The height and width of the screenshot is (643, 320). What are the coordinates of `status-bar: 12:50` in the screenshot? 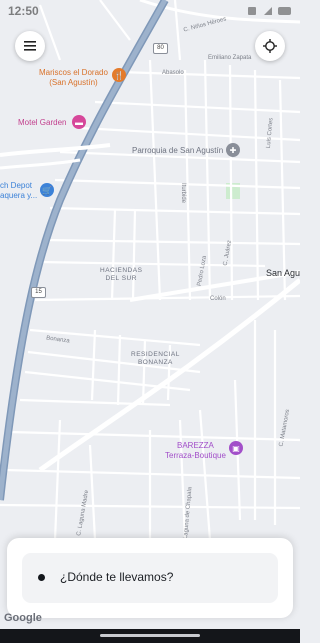 It's located at (150, 11).